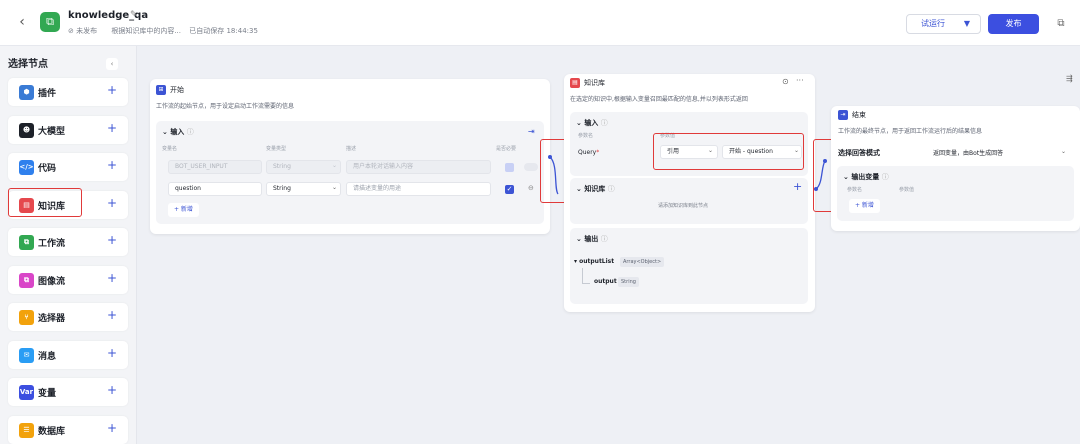 The height and width of the screenshot is (444, 1080). What do you see at coordinates (531, 188) in the screenshot?
I see `remove-icon: ⊖` at bounding box center [531, 188].